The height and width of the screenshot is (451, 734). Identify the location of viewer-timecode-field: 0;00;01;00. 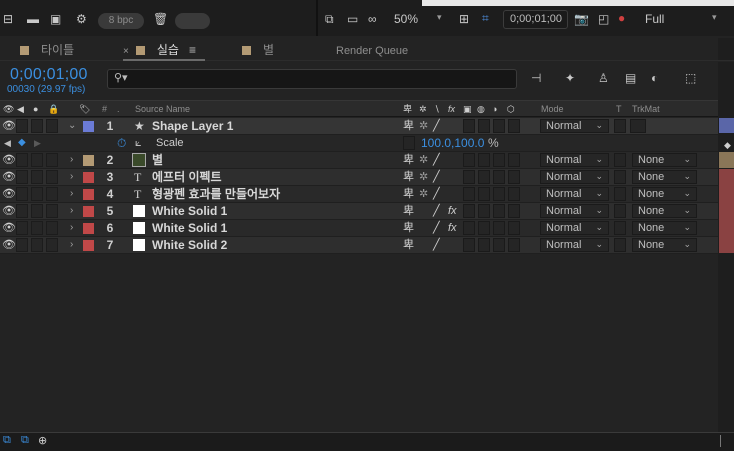
(535, 19).